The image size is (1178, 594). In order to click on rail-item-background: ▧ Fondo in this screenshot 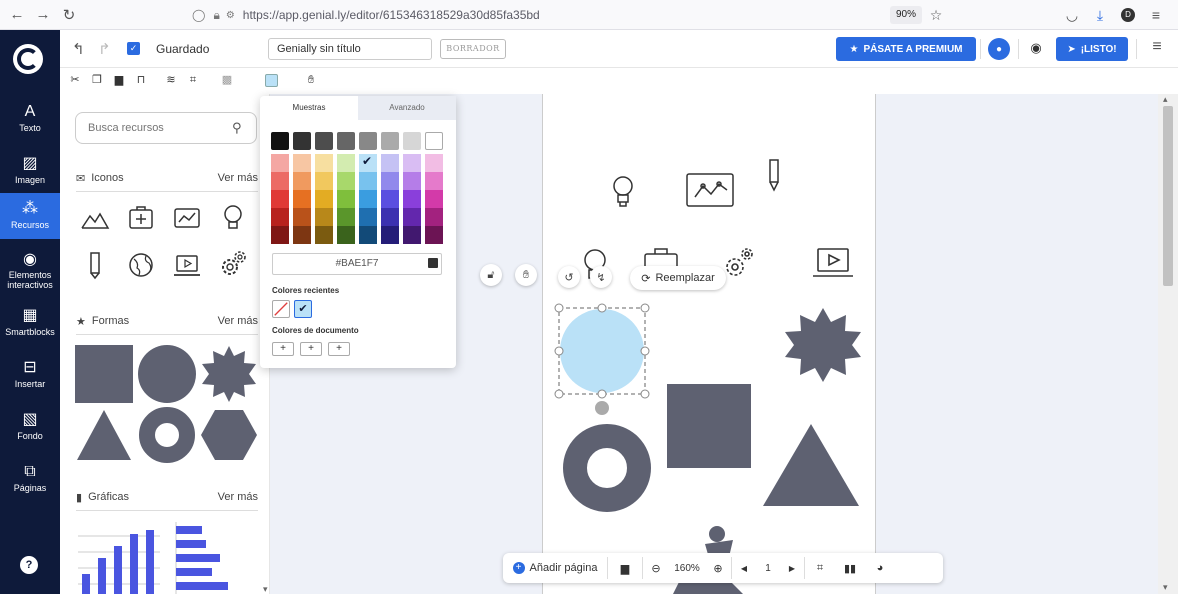, I will do `click(30, 427)`.